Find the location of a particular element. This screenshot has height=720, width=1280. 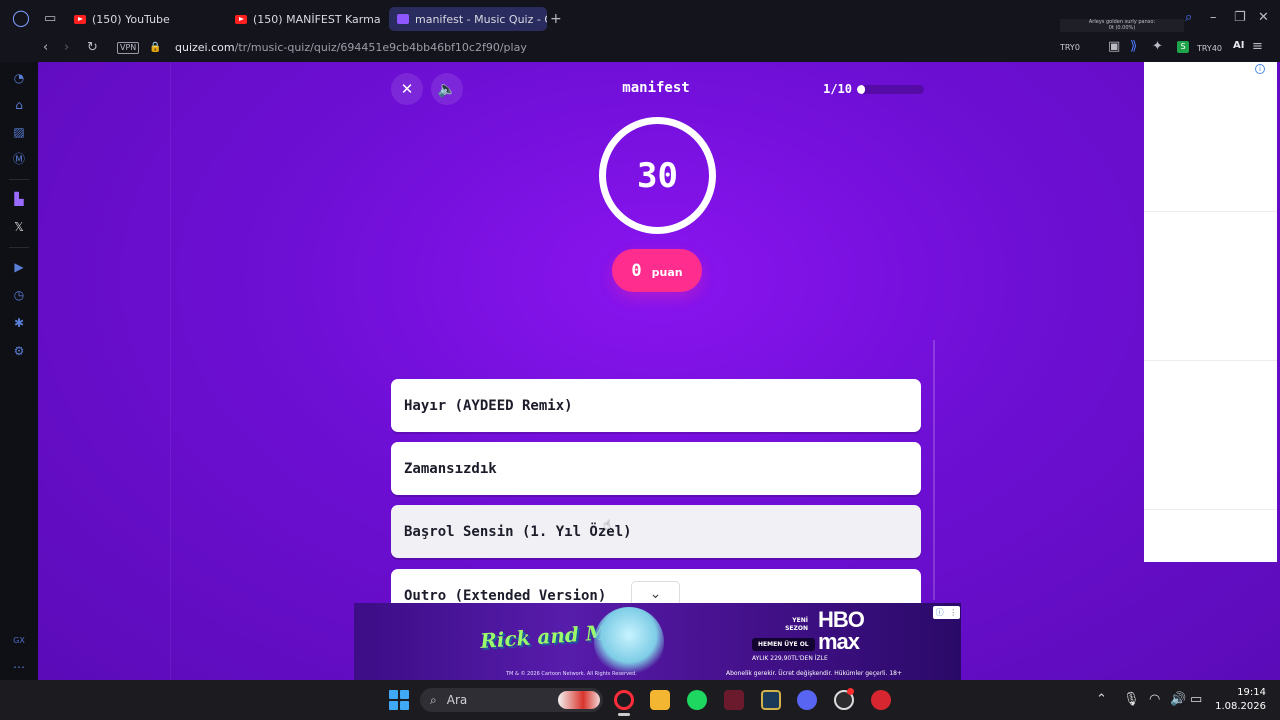

ai-button: AI is located at coordinates (1238, 45).